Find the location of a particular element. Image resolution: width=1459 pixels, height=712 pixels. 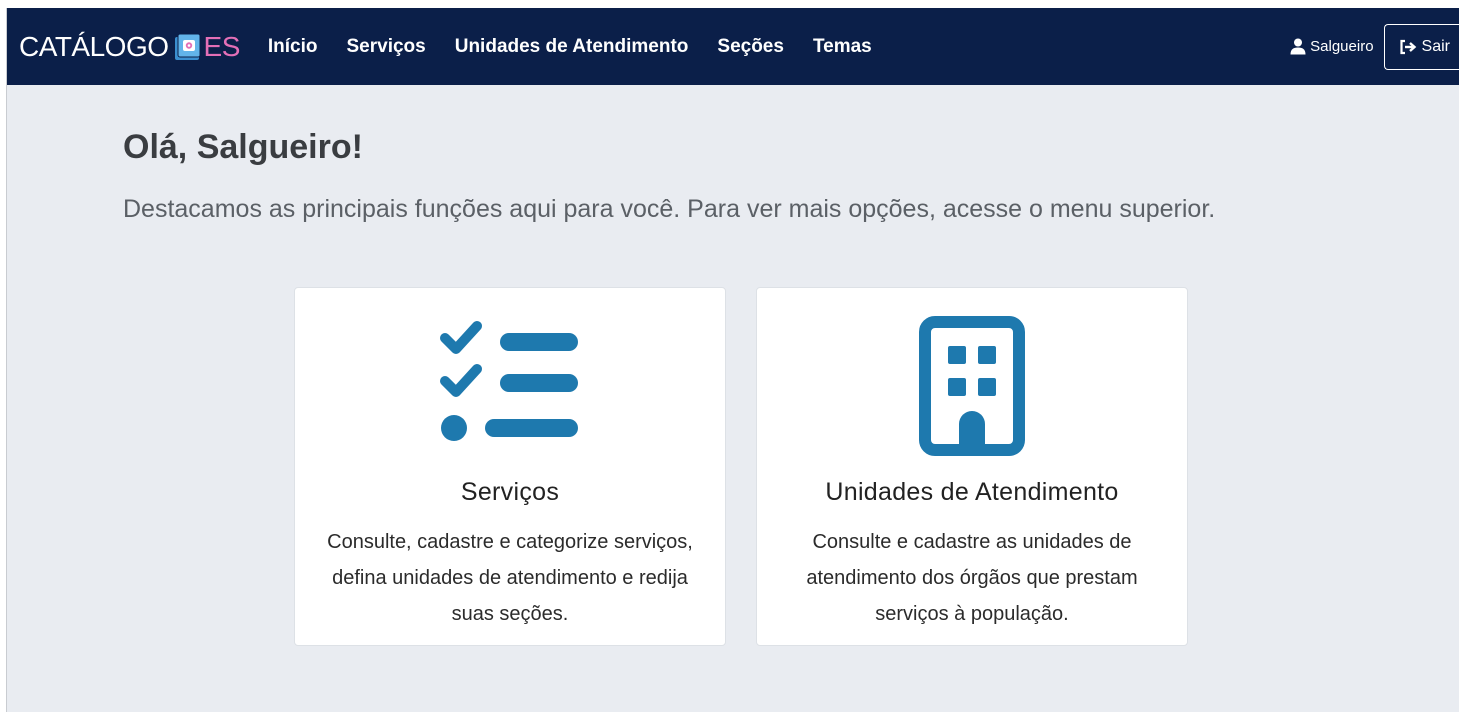

nav-item-temas: Temas is located at coordinates (842, 47).